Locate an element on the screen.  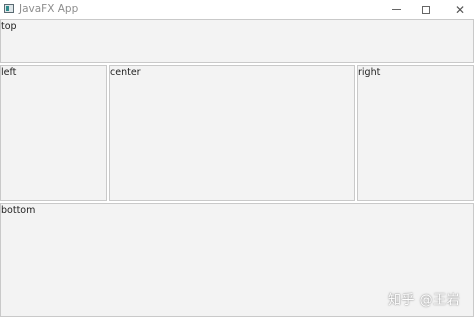
watermark-text: 知乎 @王岩 is located at coordinates (424, 300).